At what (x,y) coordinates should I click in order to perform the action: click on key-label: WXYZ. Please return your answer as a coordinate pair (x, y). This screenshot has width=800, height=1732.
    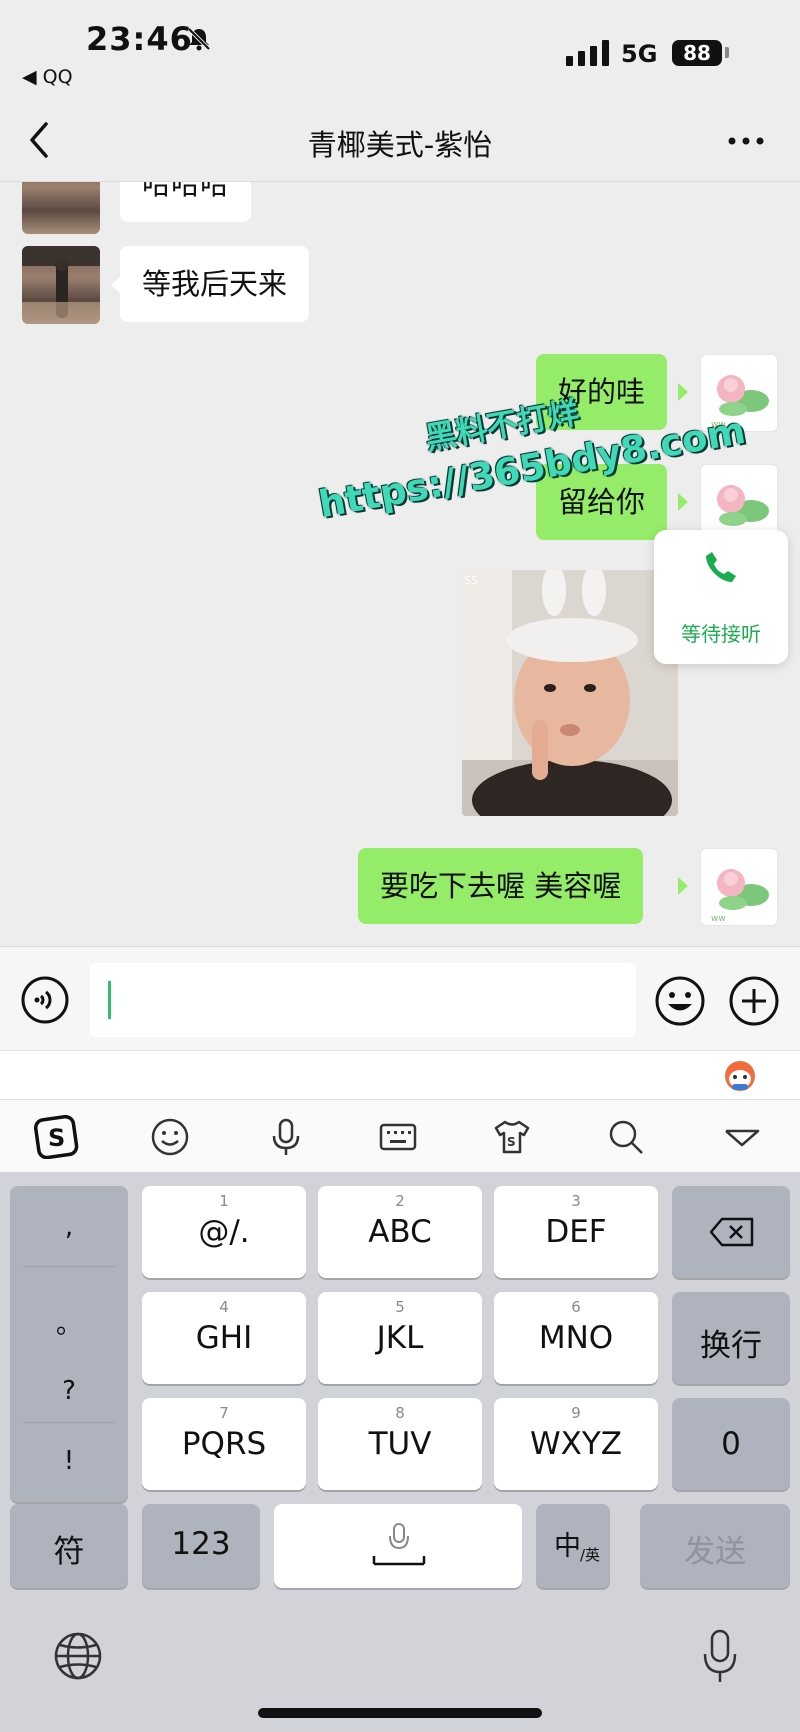
    Looking at the image, I should click on (576, 1444).